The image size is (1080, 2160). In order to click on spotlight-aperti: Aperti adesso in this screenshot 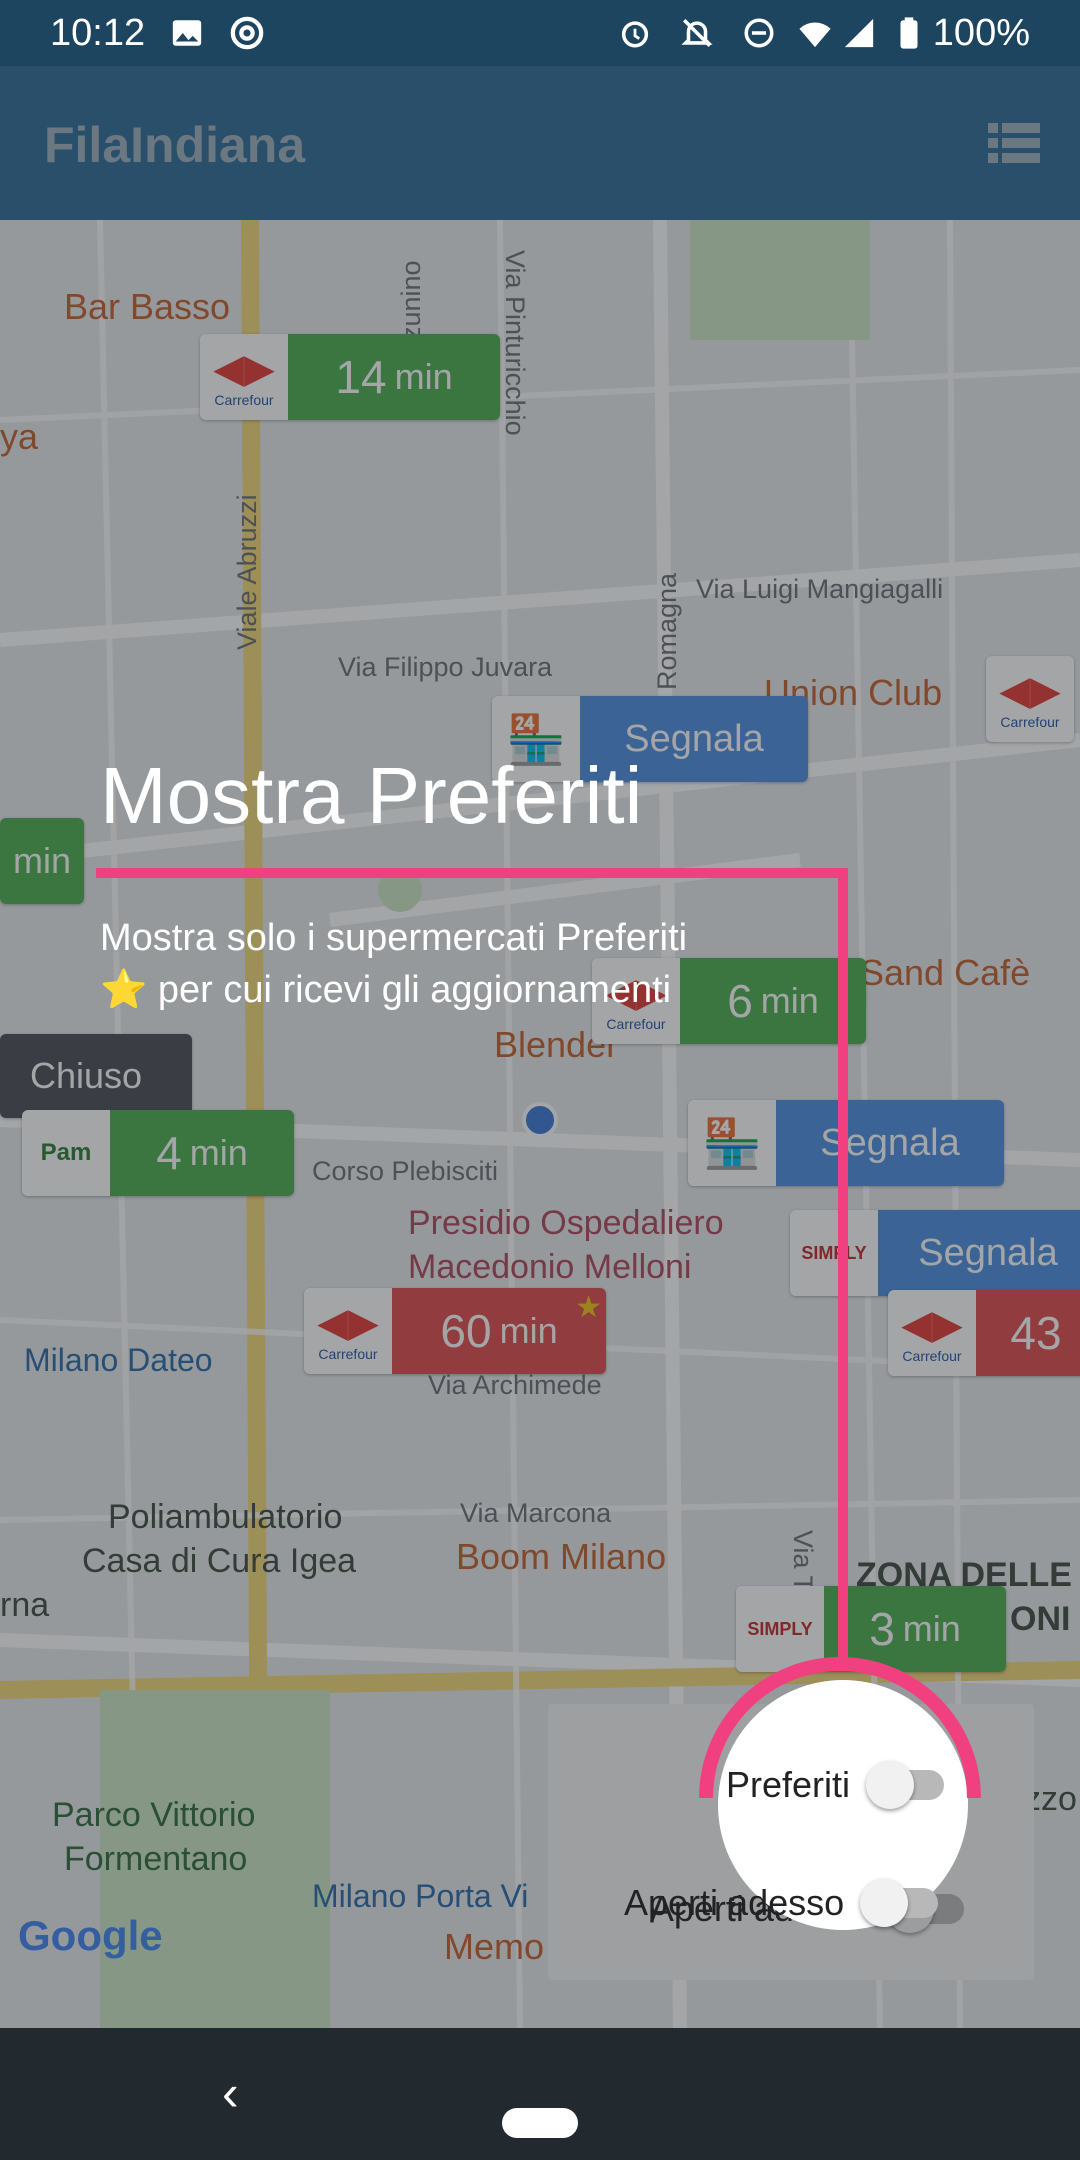, I will do `click(781, 1903)`.